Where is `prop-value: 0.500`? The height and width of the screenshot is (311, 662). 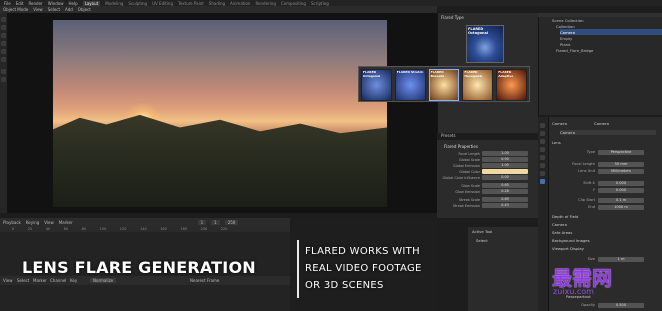 prop-value: 0.500 is located at coordinates (621, 305).